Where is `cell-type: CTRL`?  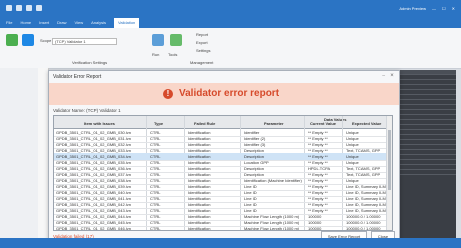 cell-type: CTRL is located at coordinates (155, 228).